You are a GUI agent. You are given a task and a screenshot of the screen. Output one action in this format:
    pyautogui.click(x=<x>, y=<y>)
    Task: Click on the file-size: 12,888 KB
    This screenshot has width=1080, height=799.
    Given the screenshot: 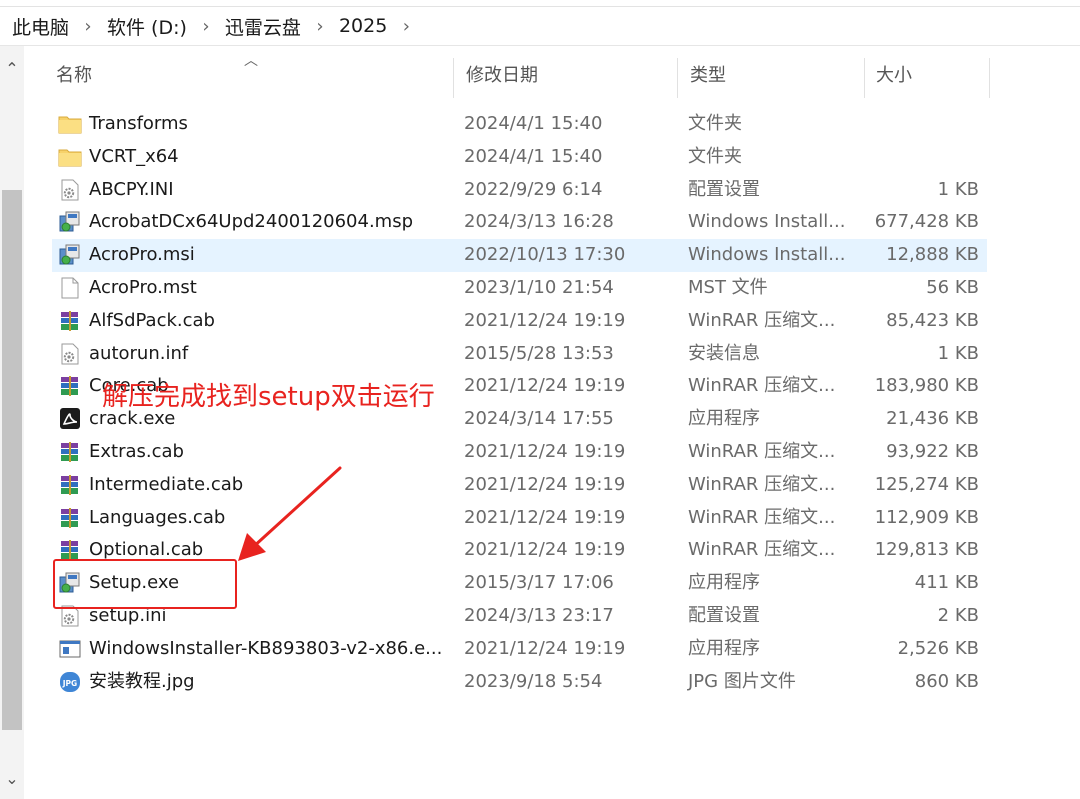 What is the action you would take?
    pyautogui.click(x=932, y=255)
    